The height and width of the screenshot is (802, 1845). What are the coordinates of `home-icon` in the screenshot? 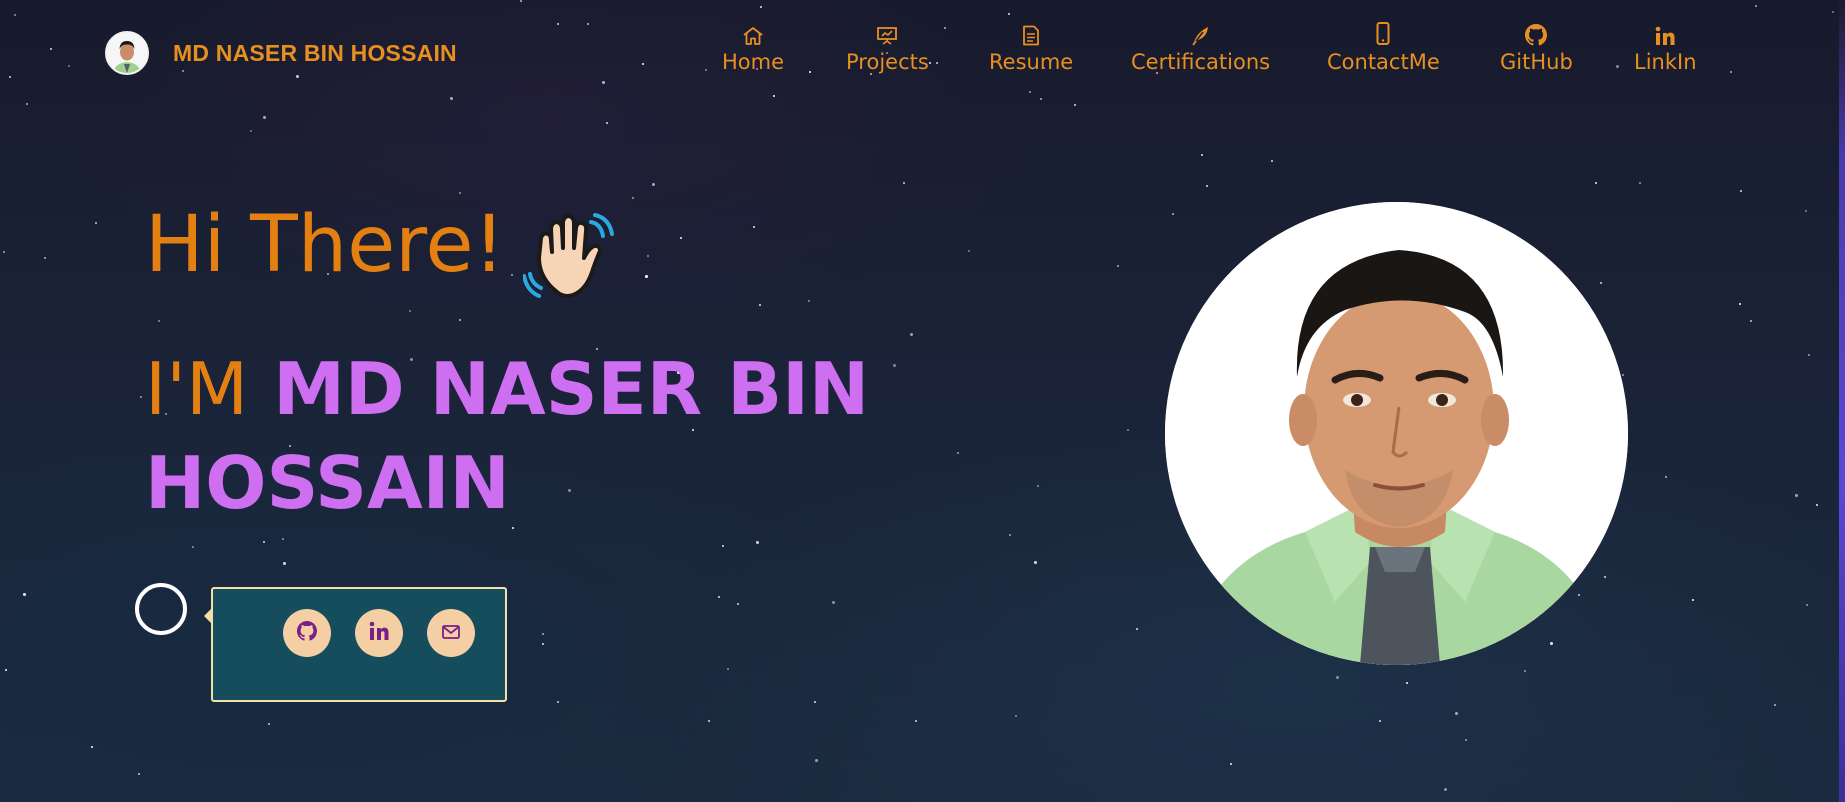 It's located at (753, 33).